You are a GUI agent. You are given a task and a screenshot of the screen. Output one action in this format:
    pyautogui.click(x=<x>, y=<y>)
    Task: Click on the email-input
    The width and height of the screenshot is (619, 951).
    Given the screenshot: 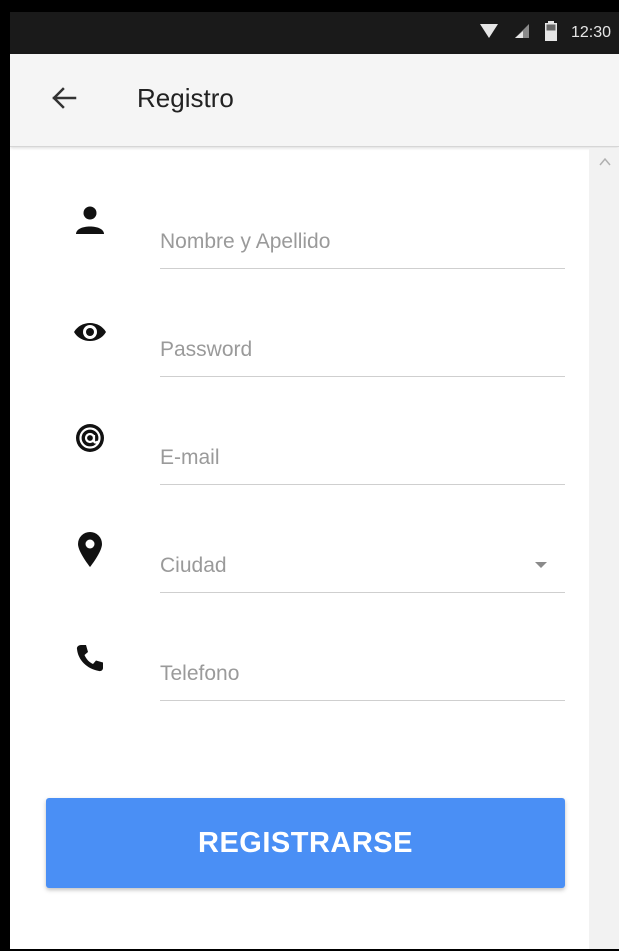 What is the action you would take?
    pyautogui.click(x=362, y=458)
    